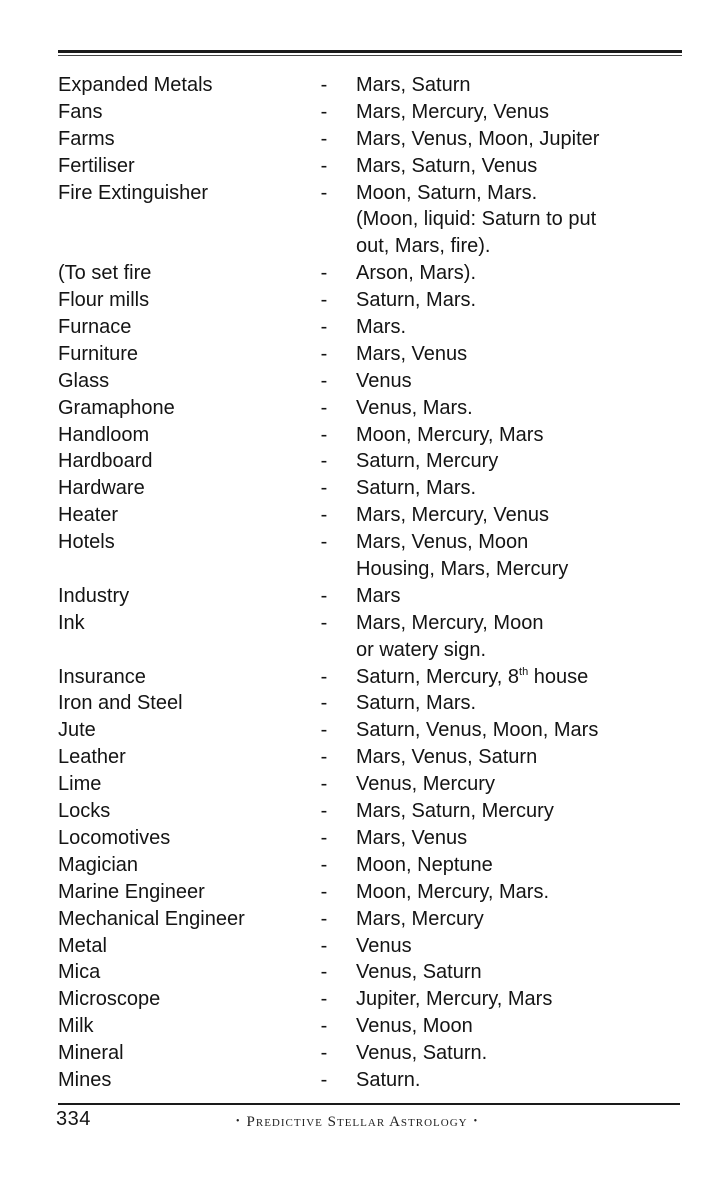 Image resolution: width=720 pixels, height=1181 pixels. I want to click on list-item: Iron and Steel - Saturn, Mars., so click(360, 703).